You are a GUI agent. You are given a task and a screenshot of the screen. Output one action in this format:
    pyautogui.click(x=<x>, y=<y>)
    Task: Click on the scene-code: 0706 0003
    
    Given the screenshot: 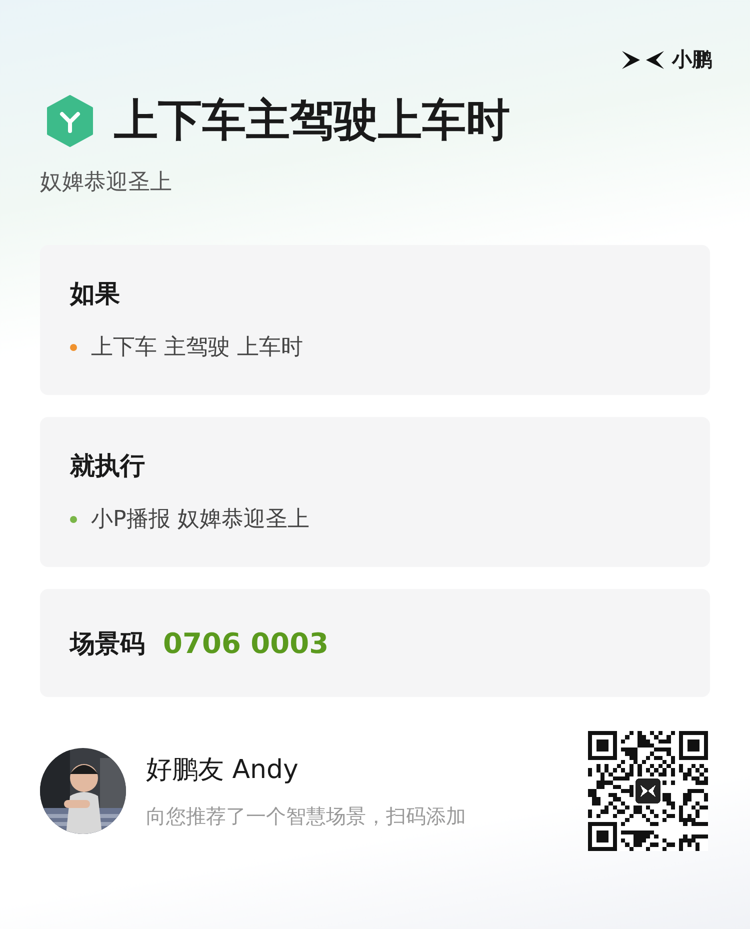 What is the action you would take?
    pyautogui.click(x=246, y=643)
    